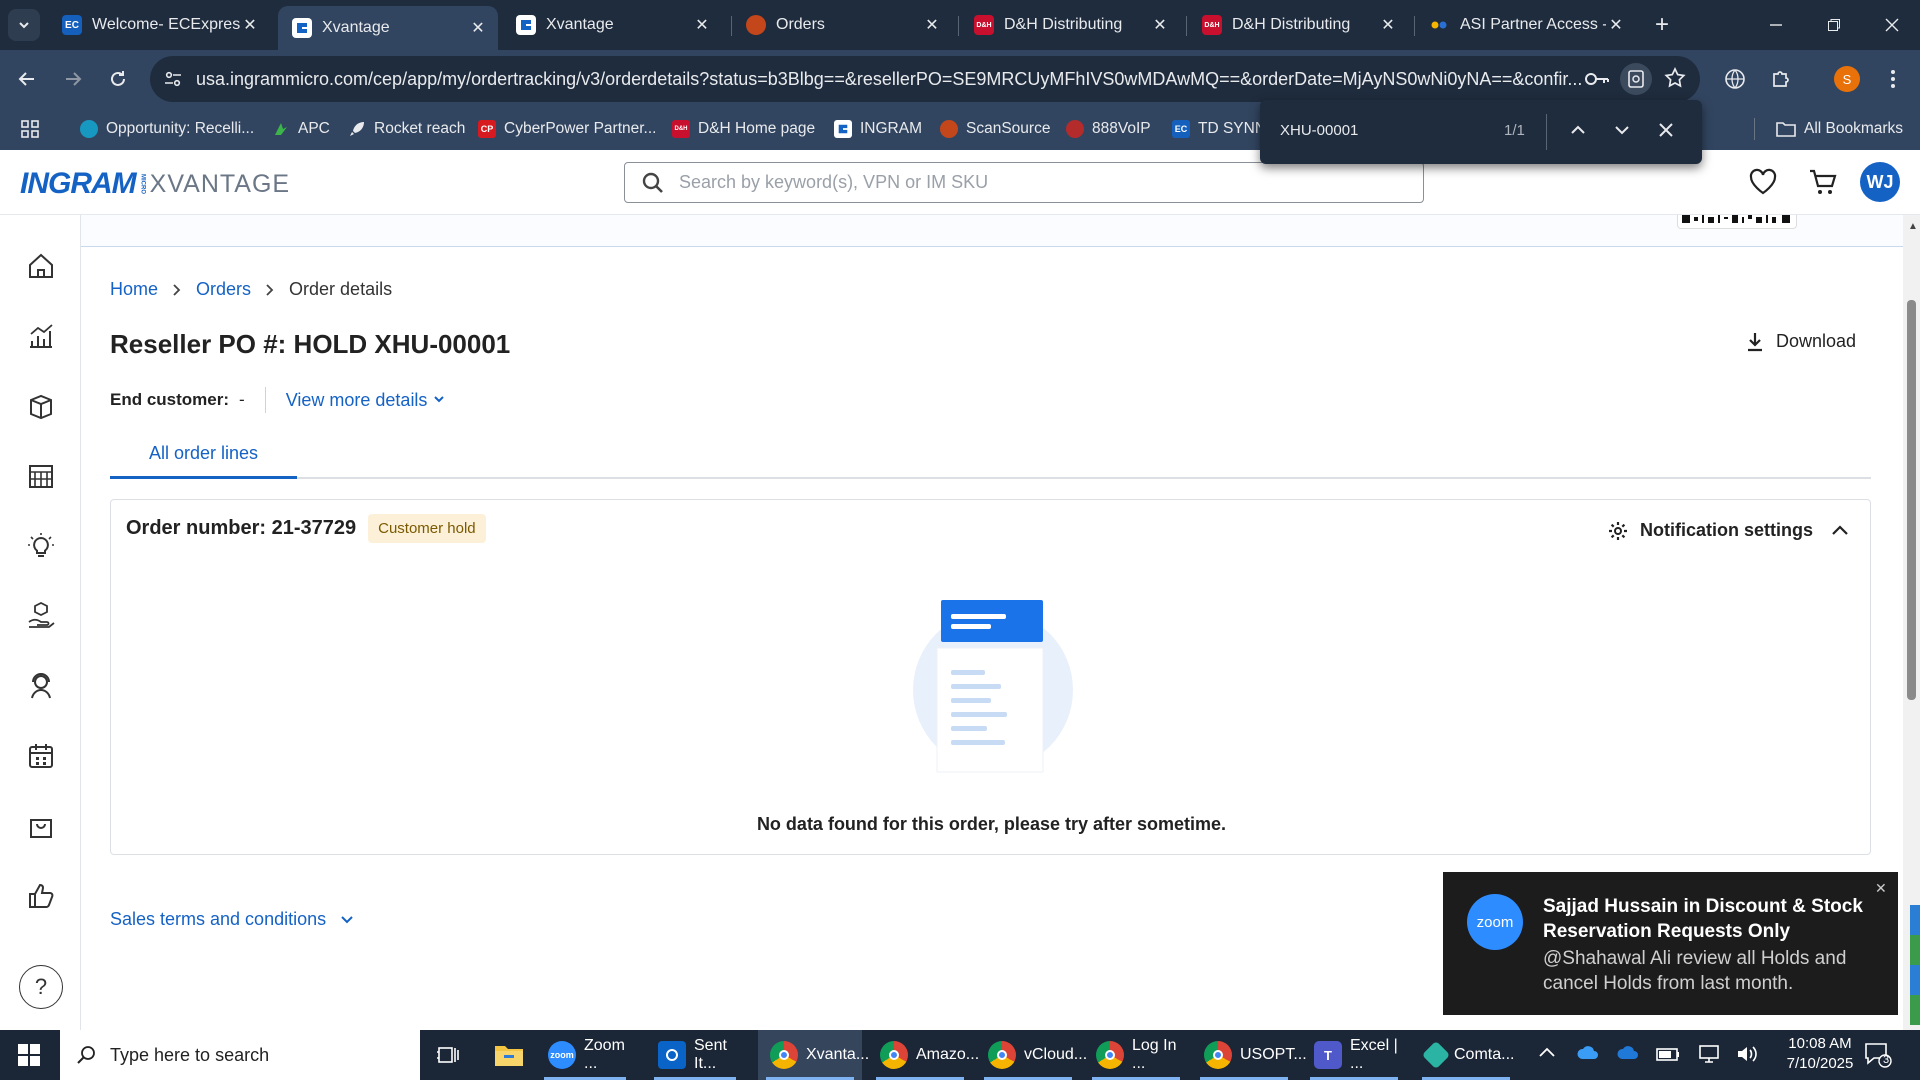 This screenshot has height=1080, width=1920. Describe the element at coordinates (41, 987) in the screenshot. I see `nav-help-icon: ?` at that location.